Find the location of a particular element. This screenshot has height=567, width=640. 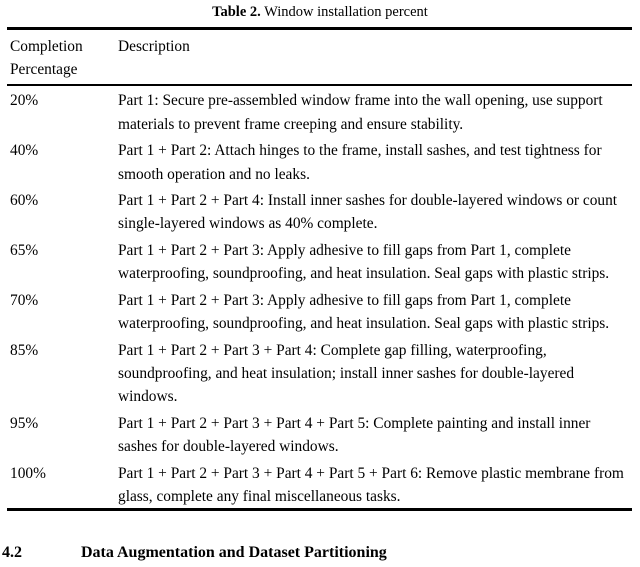

table-caption: Table 2. Window installation percent is located at coordinates (320, 11).